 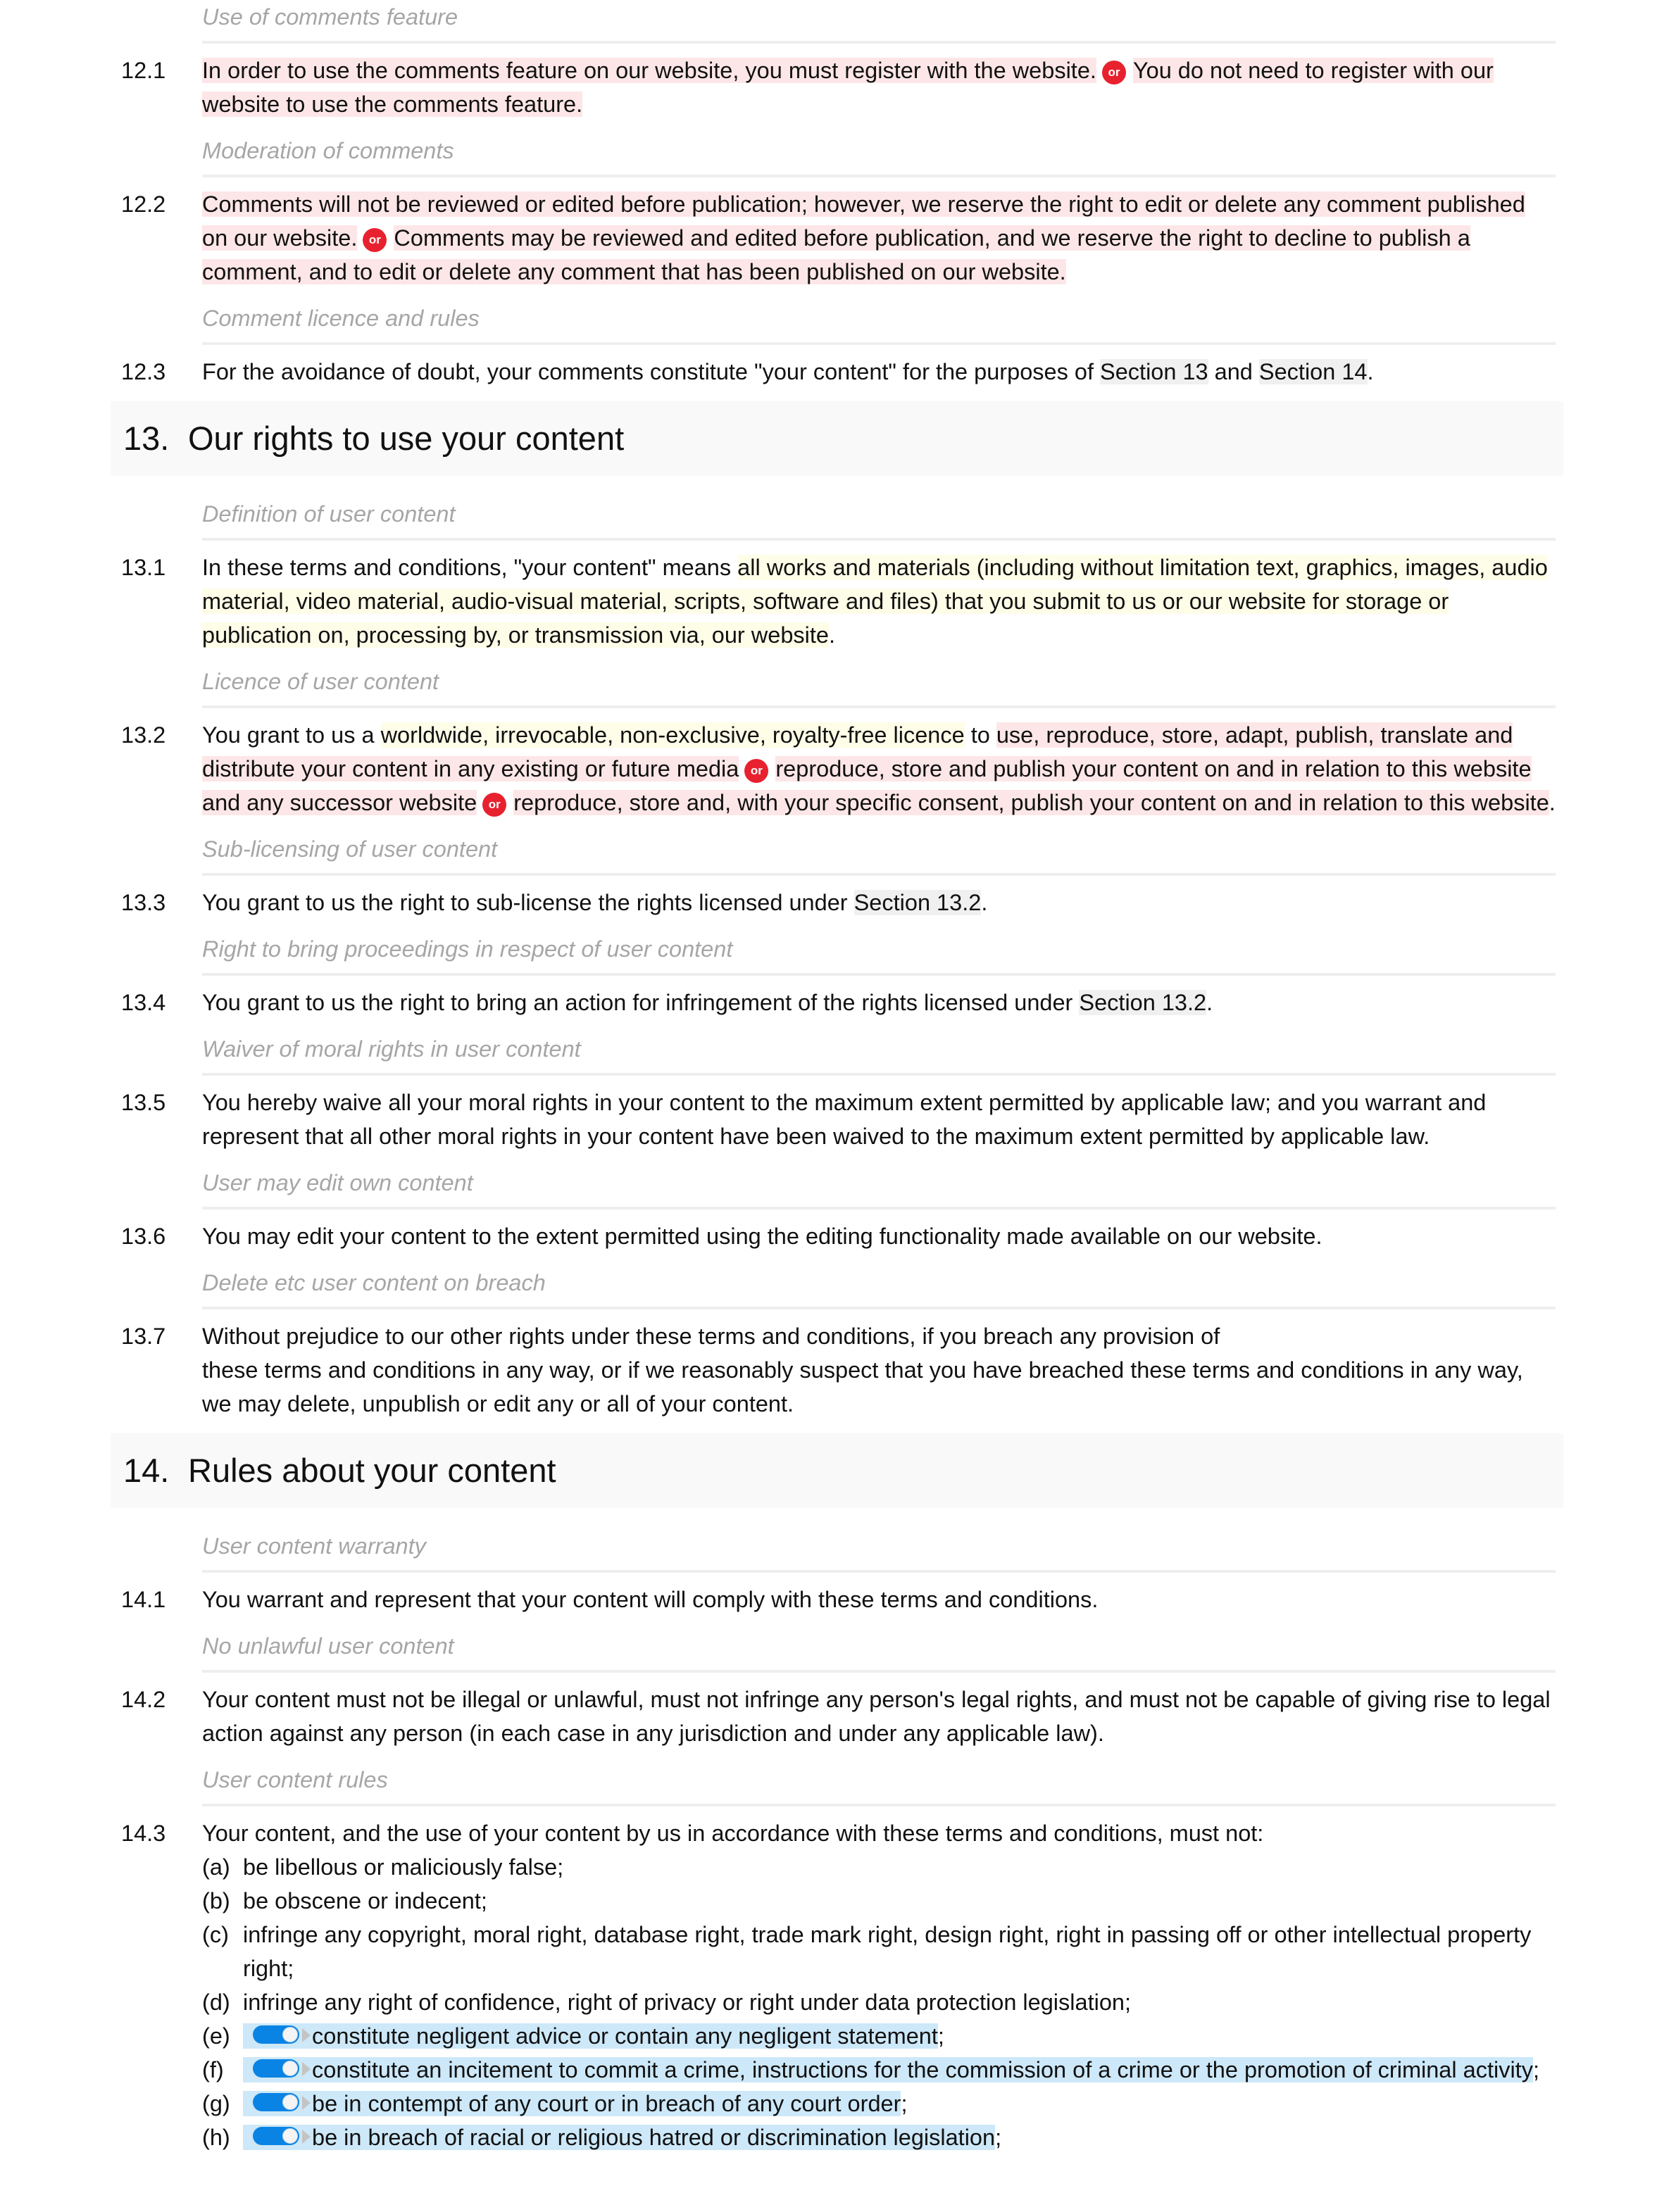 I want to click on sub-clause-text: be obscene or indecent;, so click(x=365, y=1900).